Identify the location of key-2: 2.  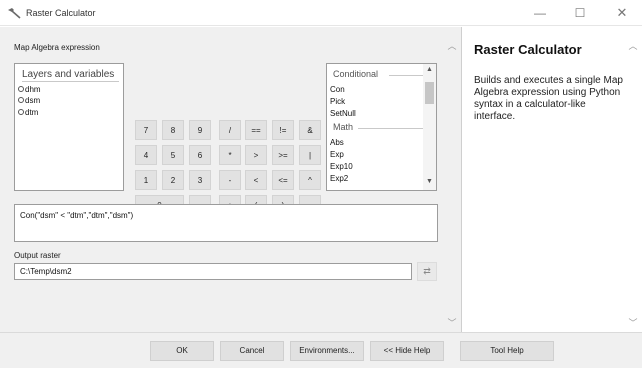
(173, 180).